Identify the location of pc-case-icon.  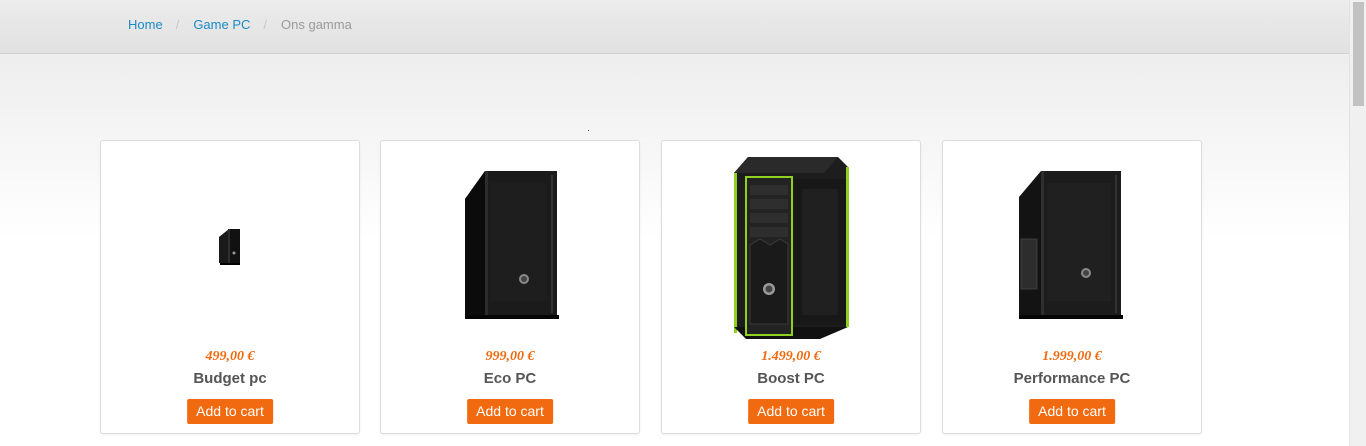
(512, 245).